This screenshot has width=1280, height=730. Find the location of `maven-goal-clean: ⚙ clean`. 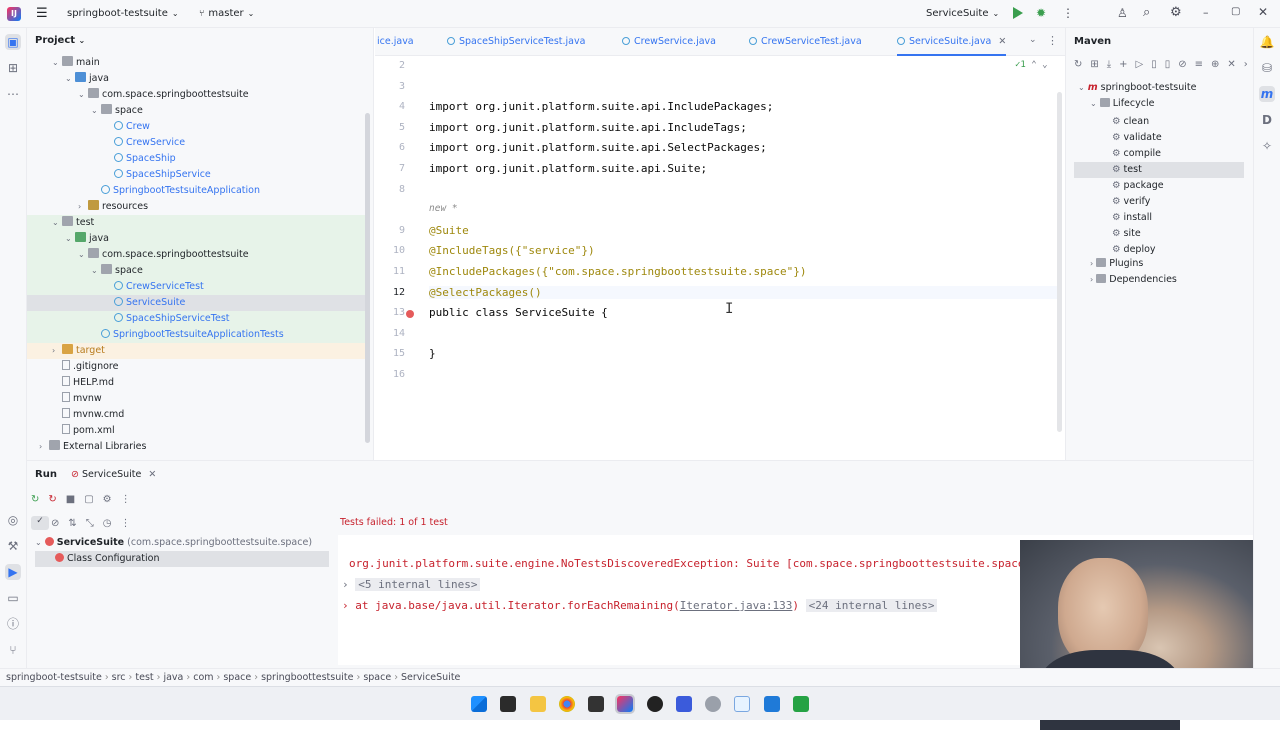

maven-goal-clean: ⚙ clean is located at coordinates (1159, 122).